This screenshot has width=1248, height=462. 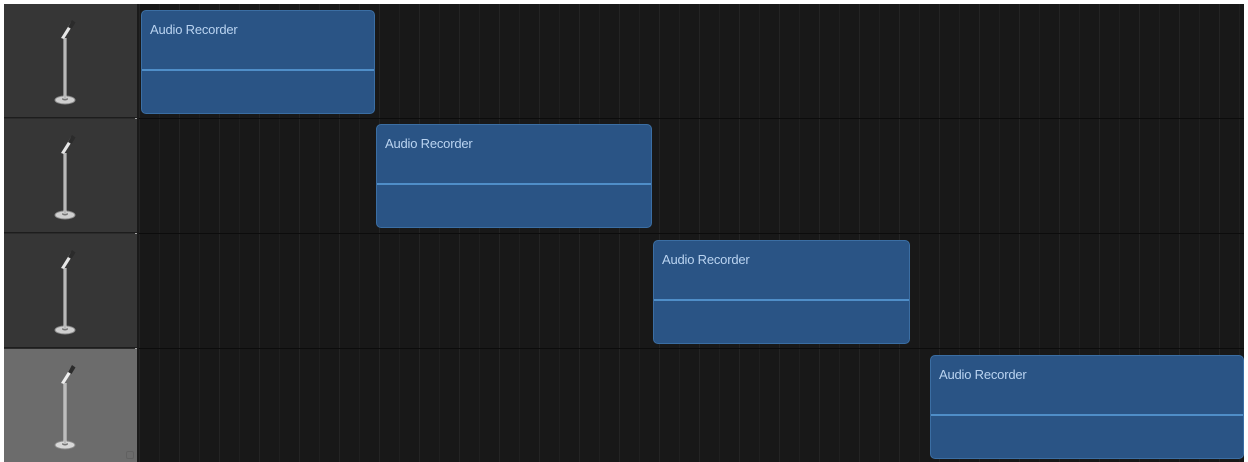 What do you see at coordinates (1087, 407) in the screenshot?
I see `audio-region-4: Audio Recorder` at bounding box center [1087, 407].